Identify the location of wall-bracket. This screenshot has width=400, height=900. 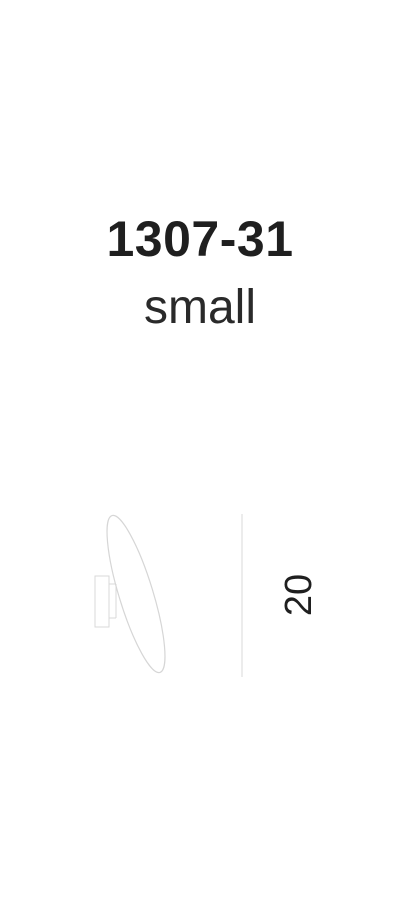
(105, 601).